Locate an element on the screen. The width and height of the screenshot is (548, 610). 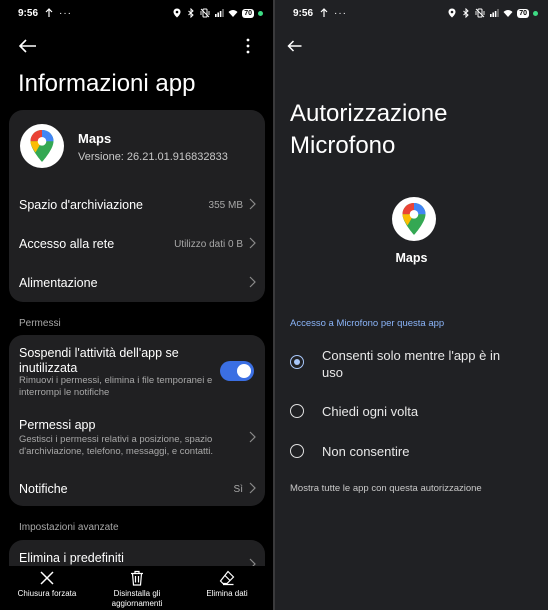
notifications-value: Sì is located at coordinates (238, 489).